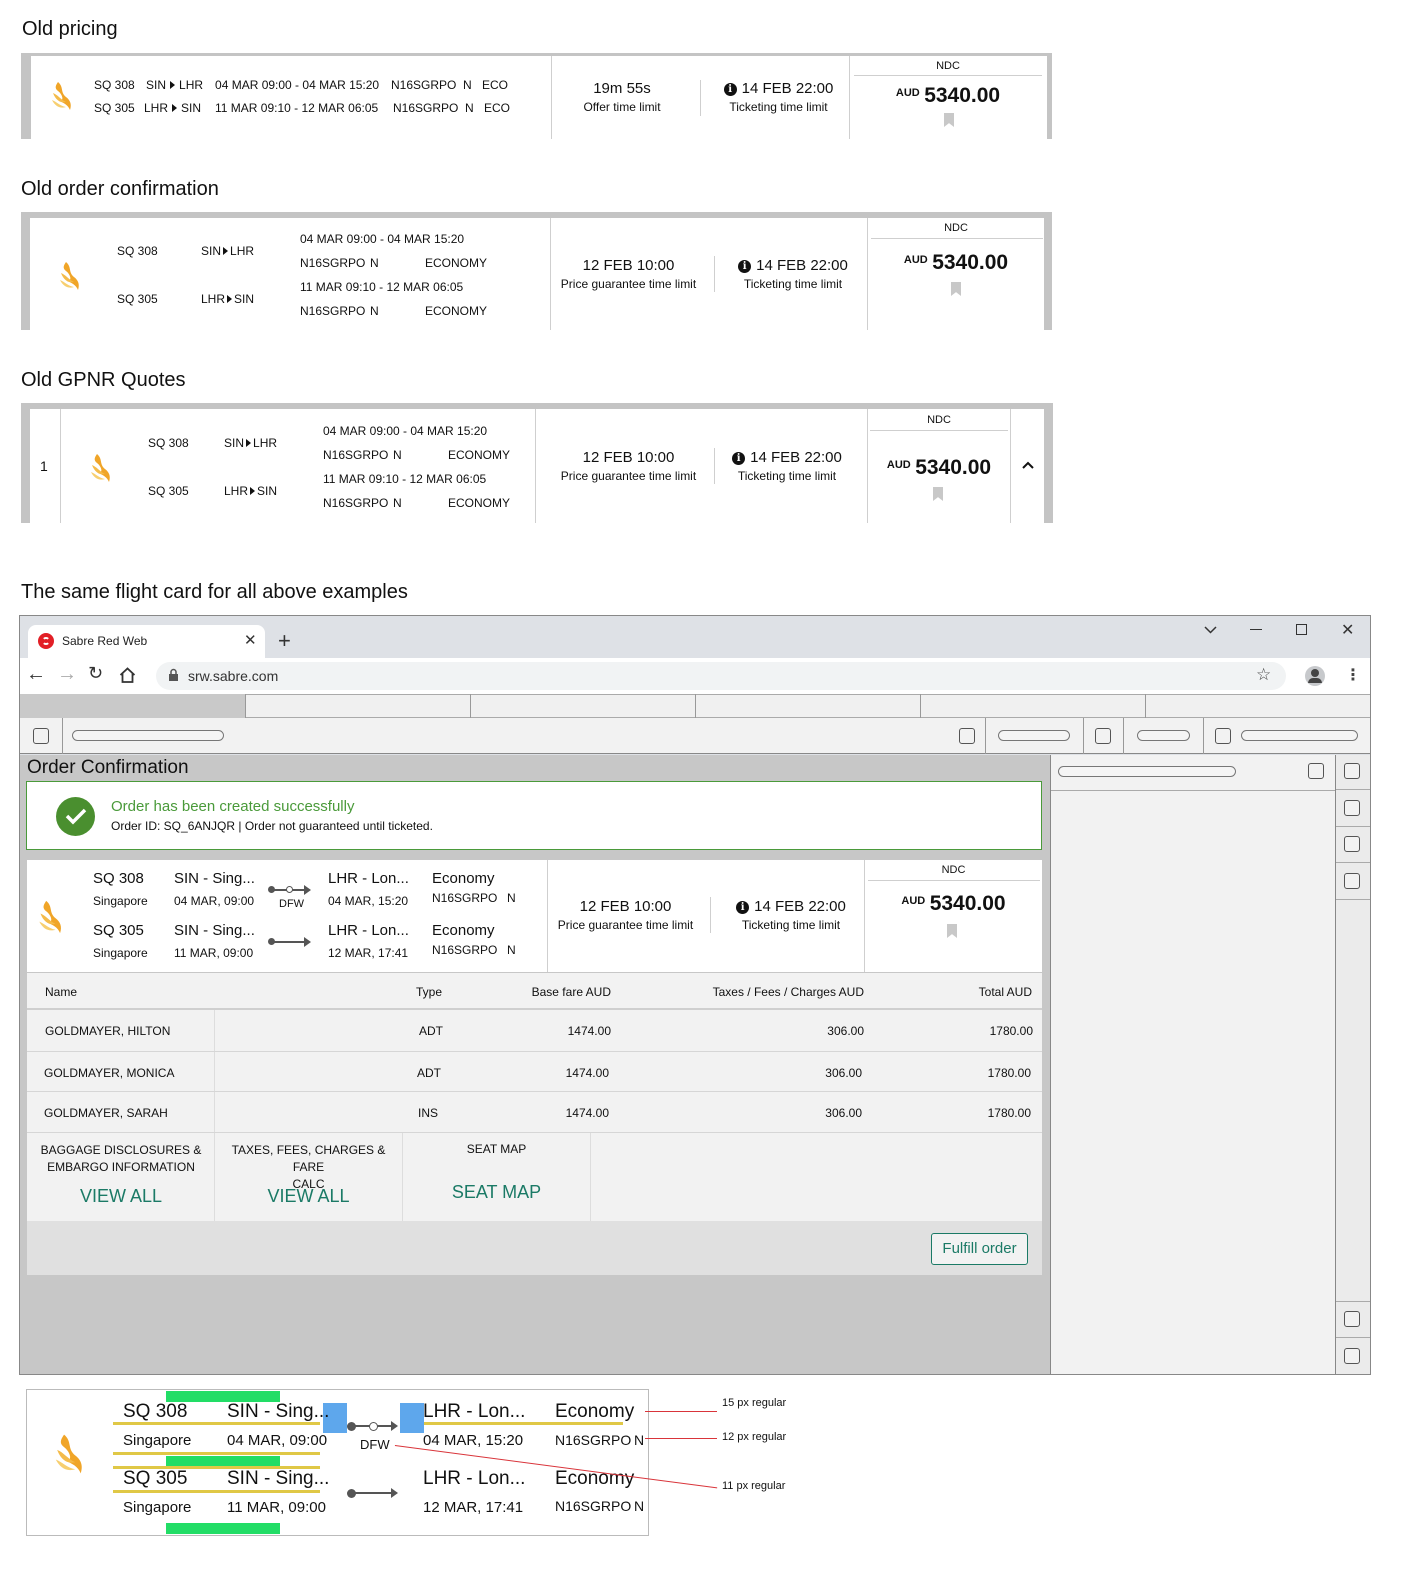  What do you see at coordinates (250, 640) in the screenshot?
I see `tab-close-icon: ✕` at bounding box center [250, 640].